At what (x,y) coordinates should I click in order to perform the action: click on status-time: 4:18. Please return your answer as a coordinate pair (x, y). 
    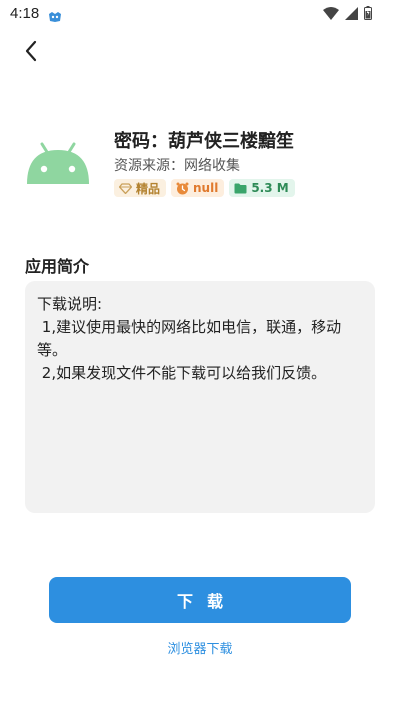
    Looking at the image, I should click on (25, 13).